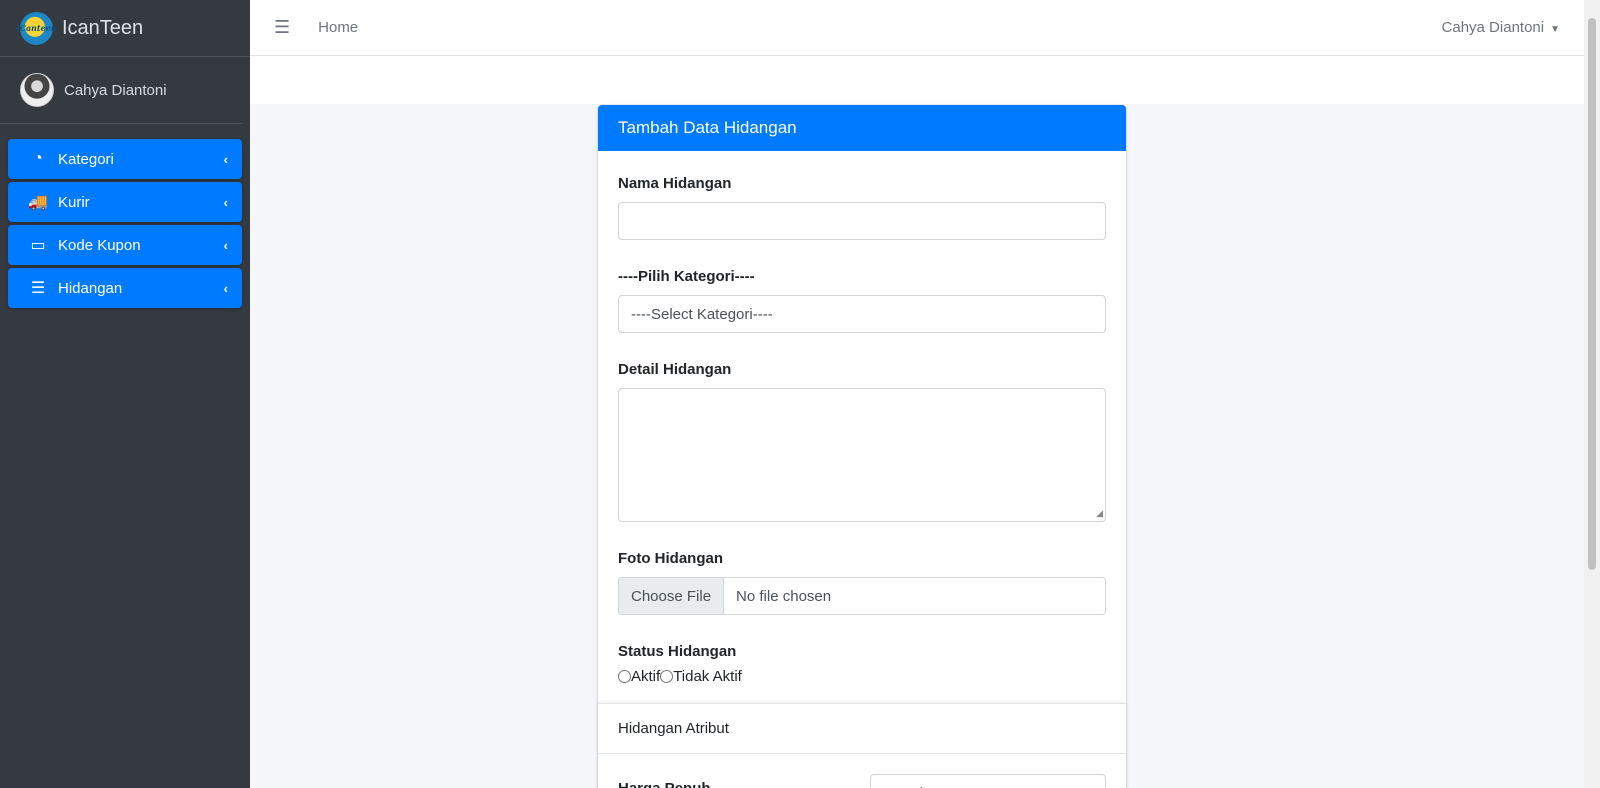 This screenshot has height=788, width=1600. I want to click on page-scrollbar, so click(1592, 394).